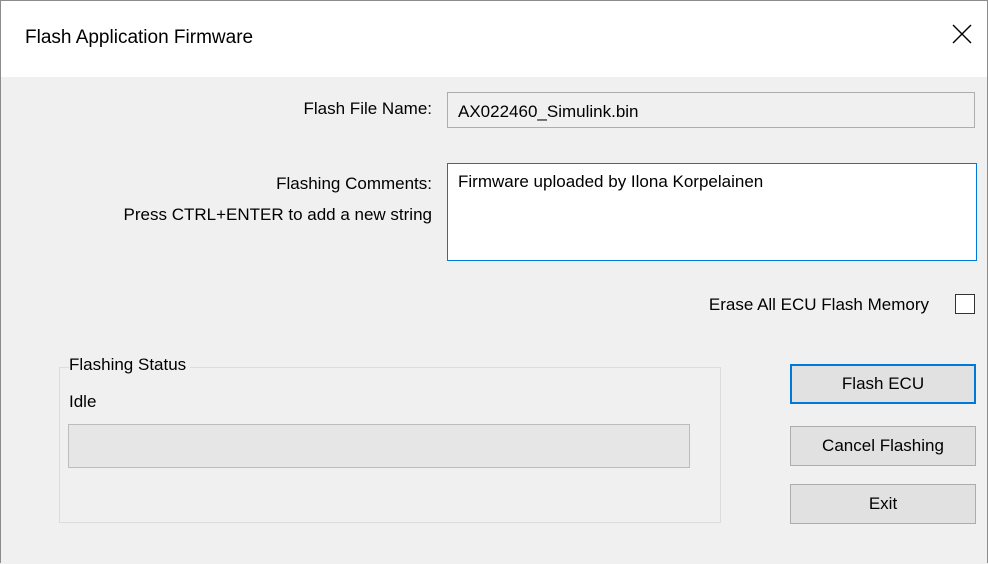 This screenshot has height=564, width=988. What do you see at coordinates (277, 214) in the screenshot?
I see `comments-hint-text: Press CTRL+ENTER to add a new string` at bounding box center [277, 214].